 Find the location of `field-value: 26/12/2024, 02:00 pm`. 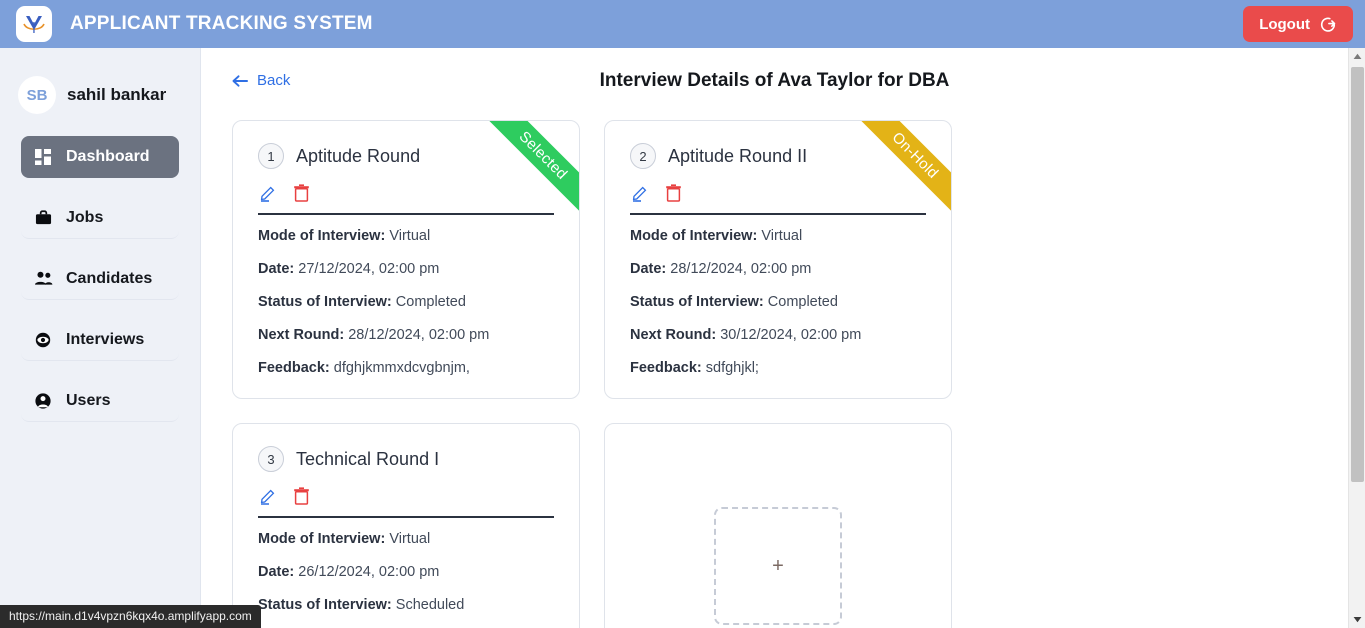

field-value: 26/12/2024, 02:00 pm is located at coordinates (369, 572).